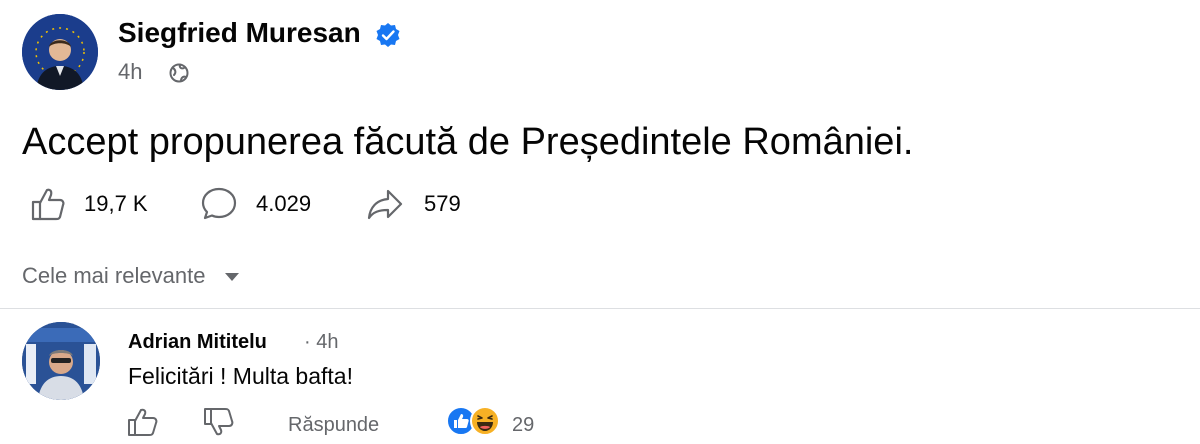 The height and width of the screenshot is (444, 1200). Describe the element at coordinates (130, 72) in the screenshot. I see `post-timestamp: 4h` at that location.